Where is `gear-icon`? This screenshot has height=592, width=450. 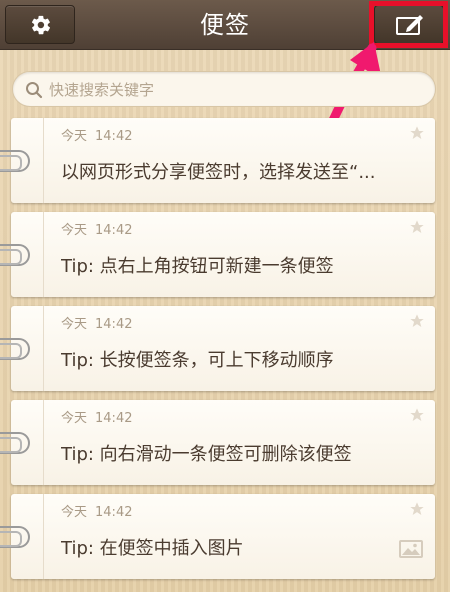 gear-icon is located at coordinates (40, 25).